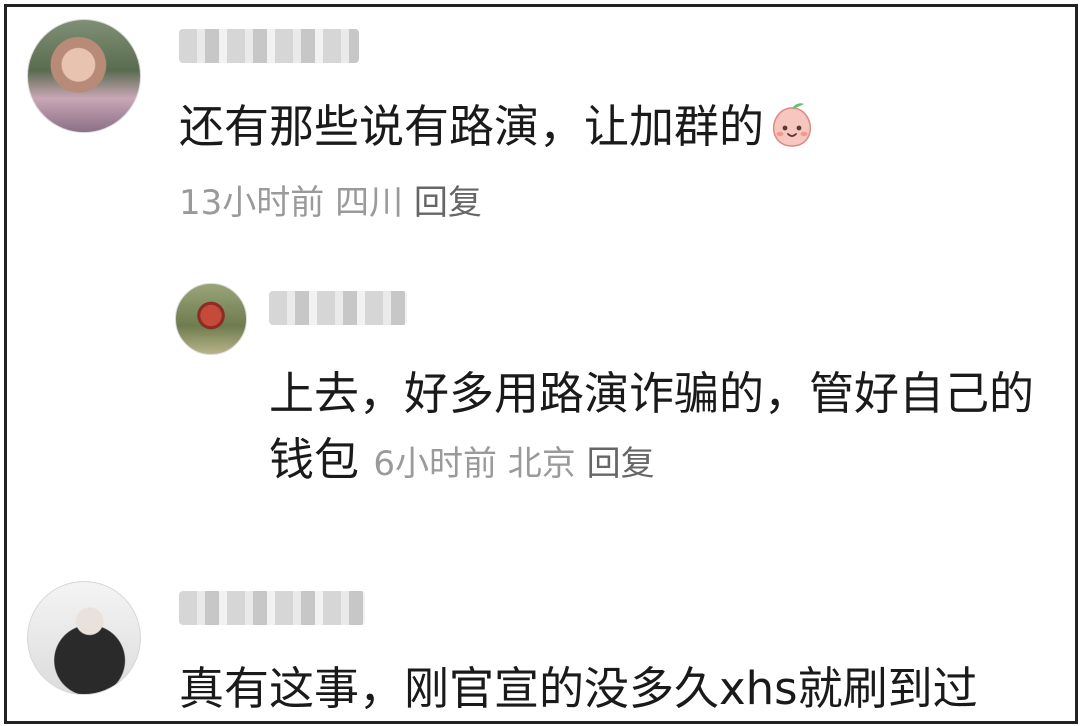 The height and width of the screenshot is (726, 1080). I want to click on comment-meta: 13小时前 四川 回复, so click(330, 203).